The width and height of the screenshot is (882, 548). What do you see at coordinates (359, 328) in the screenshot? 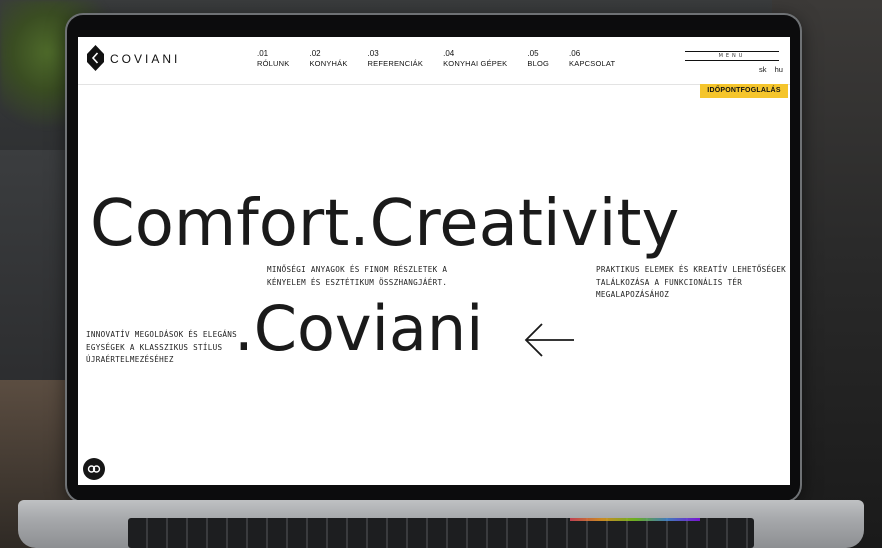
I see `hero-subtitle: .Coviani` at bounding box center [359, 328].